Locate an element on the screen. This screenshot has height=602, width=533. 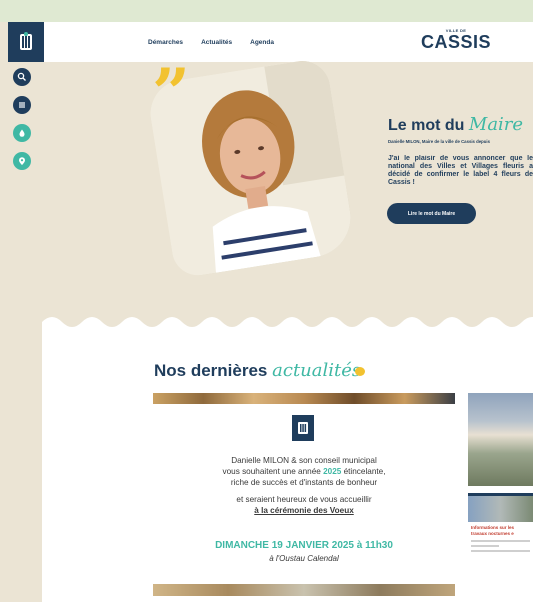
news-title: Nos dernières actualités is located at coordinates (260, 370).